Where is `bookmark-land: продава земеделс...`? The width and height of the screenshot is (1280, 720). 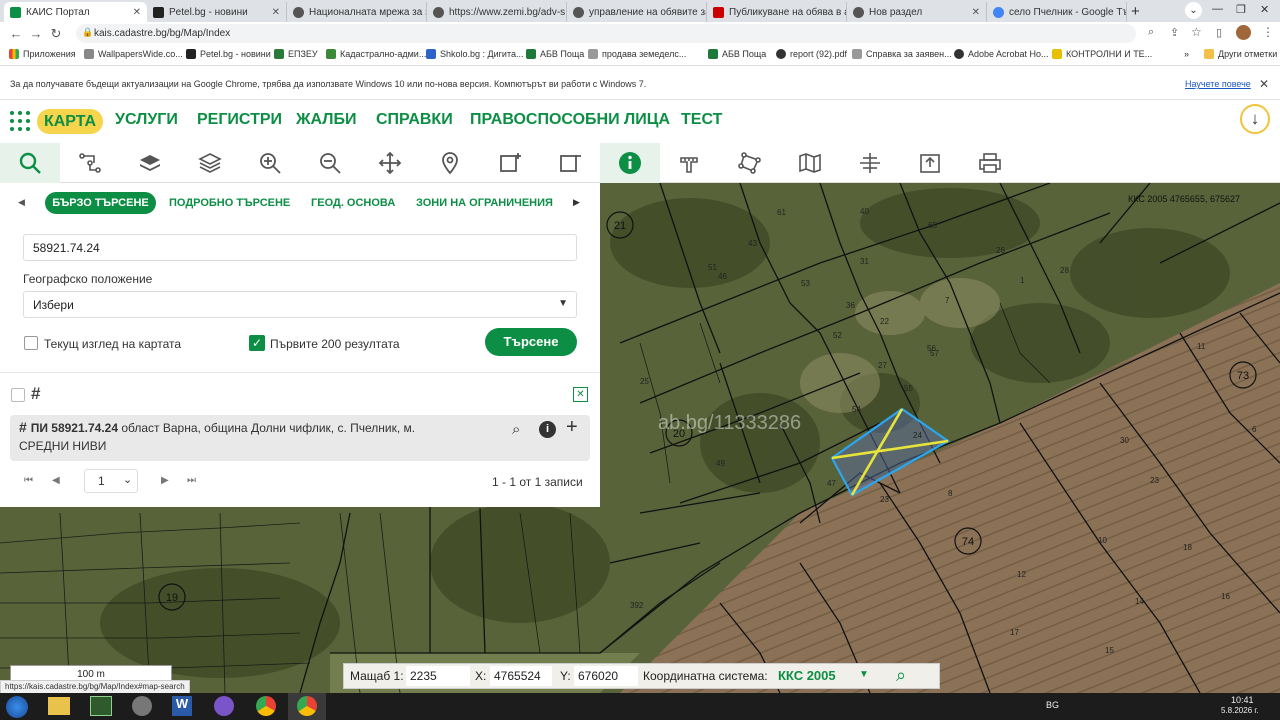
bookmark-land: продава земеделс... is located at coordinates (637, 54).